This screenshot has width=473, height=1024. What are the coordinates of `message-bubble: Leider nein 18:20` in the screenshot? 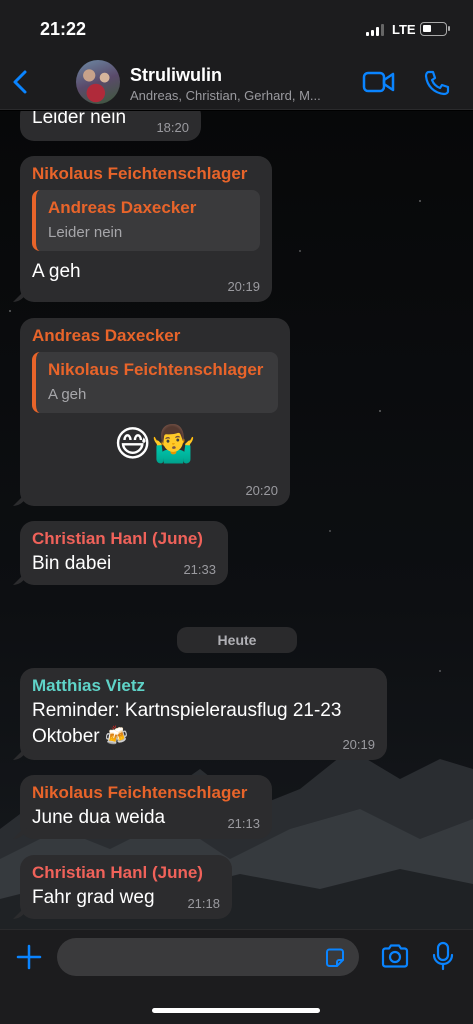 It's located at (110, 126).